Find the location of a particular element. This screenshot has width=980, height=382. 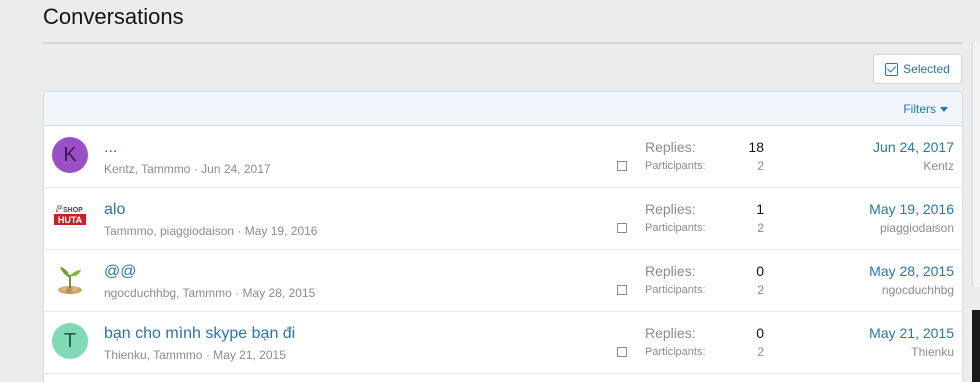

last-message-date: May 28, 2015 is located at coordinates (911, 271).